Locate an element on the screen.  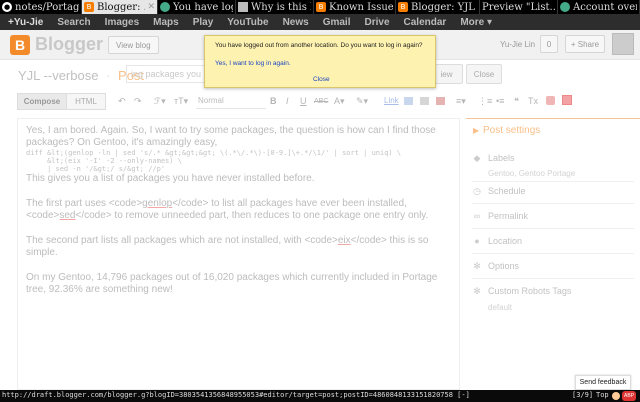
sidebar-item-permalink: ∞ Permalink is located at coordinates (500, 216).